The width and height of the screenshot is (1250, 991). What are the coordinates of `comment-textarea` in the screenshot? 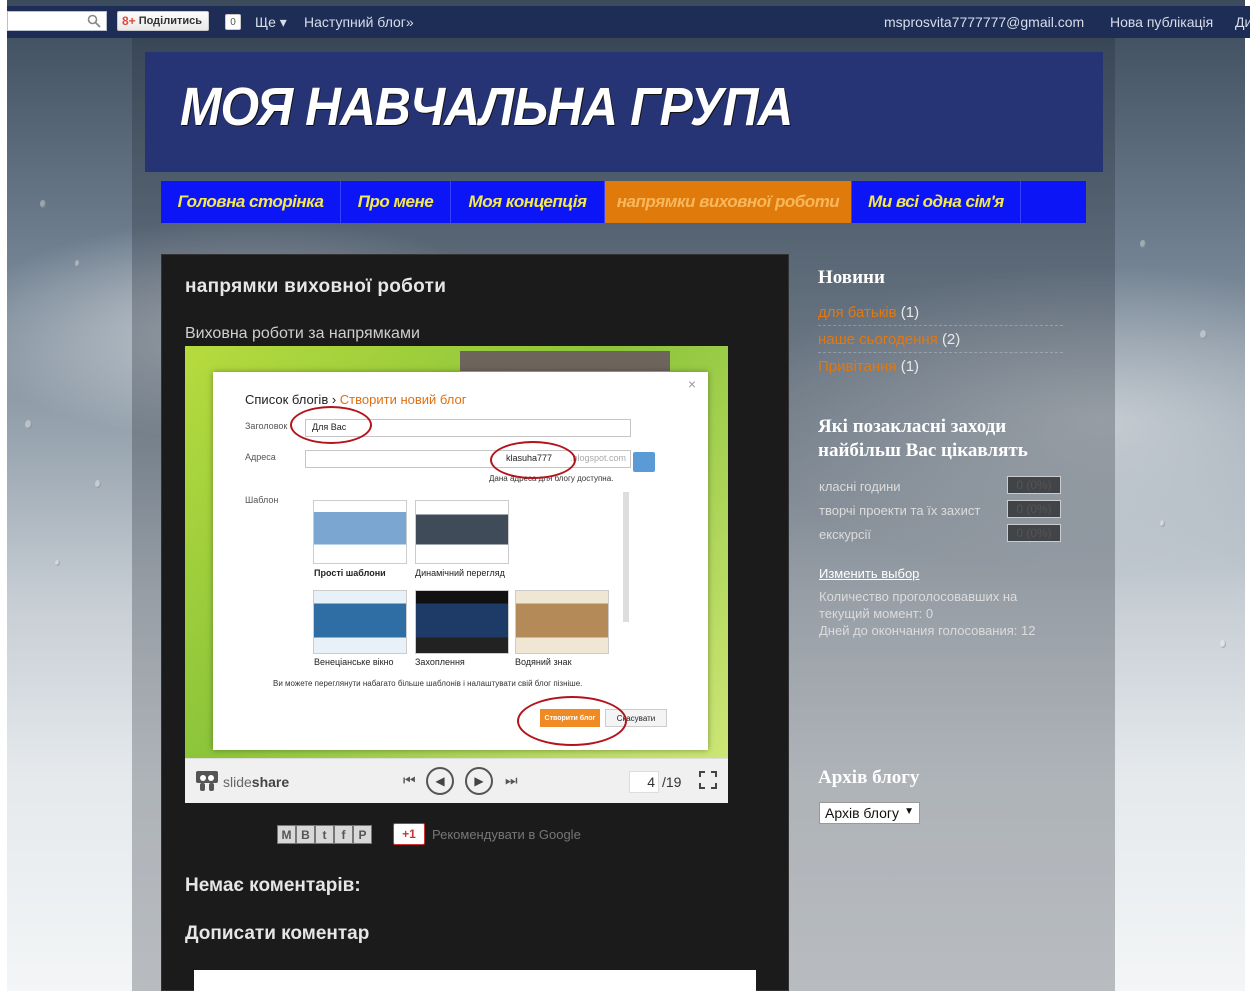 It's located at (475, 980).